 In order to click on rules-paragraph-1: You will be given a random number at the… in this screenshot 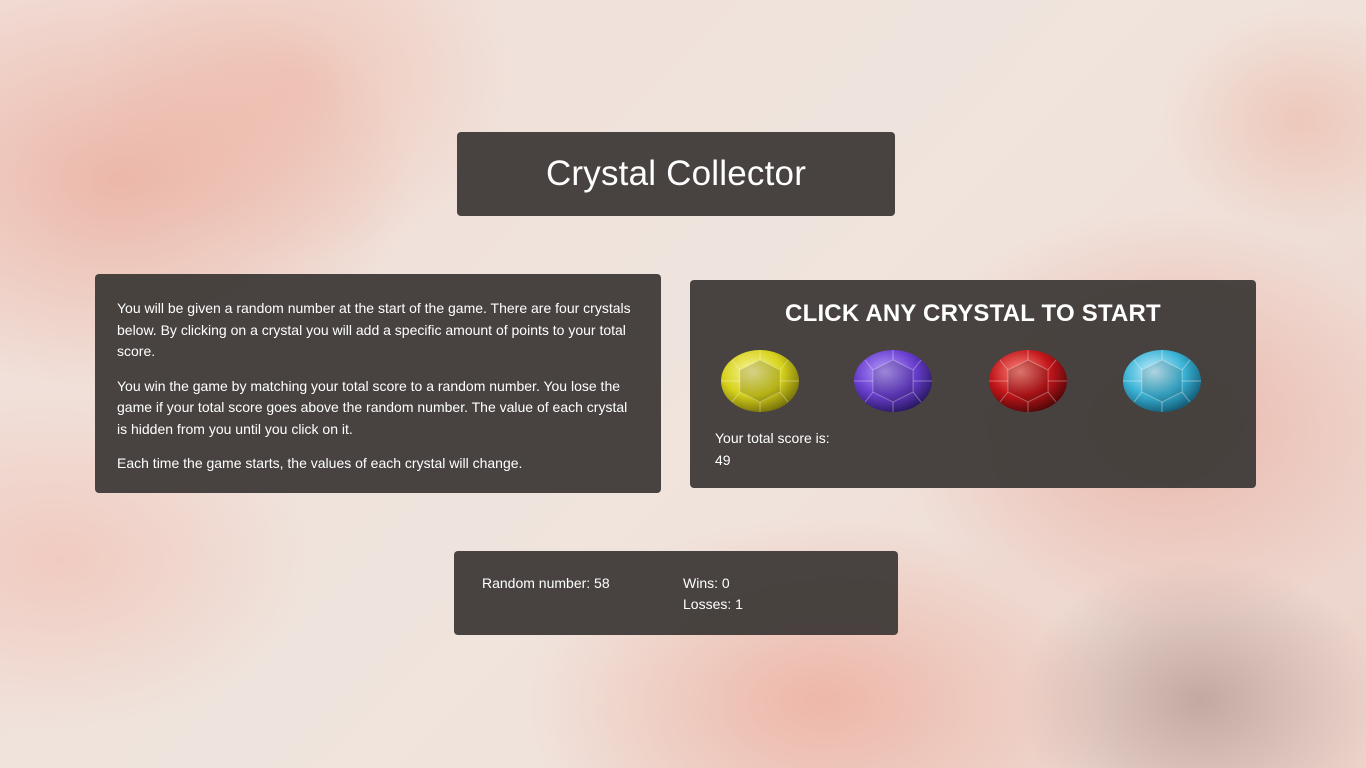, I will do `click(374, 329)`.